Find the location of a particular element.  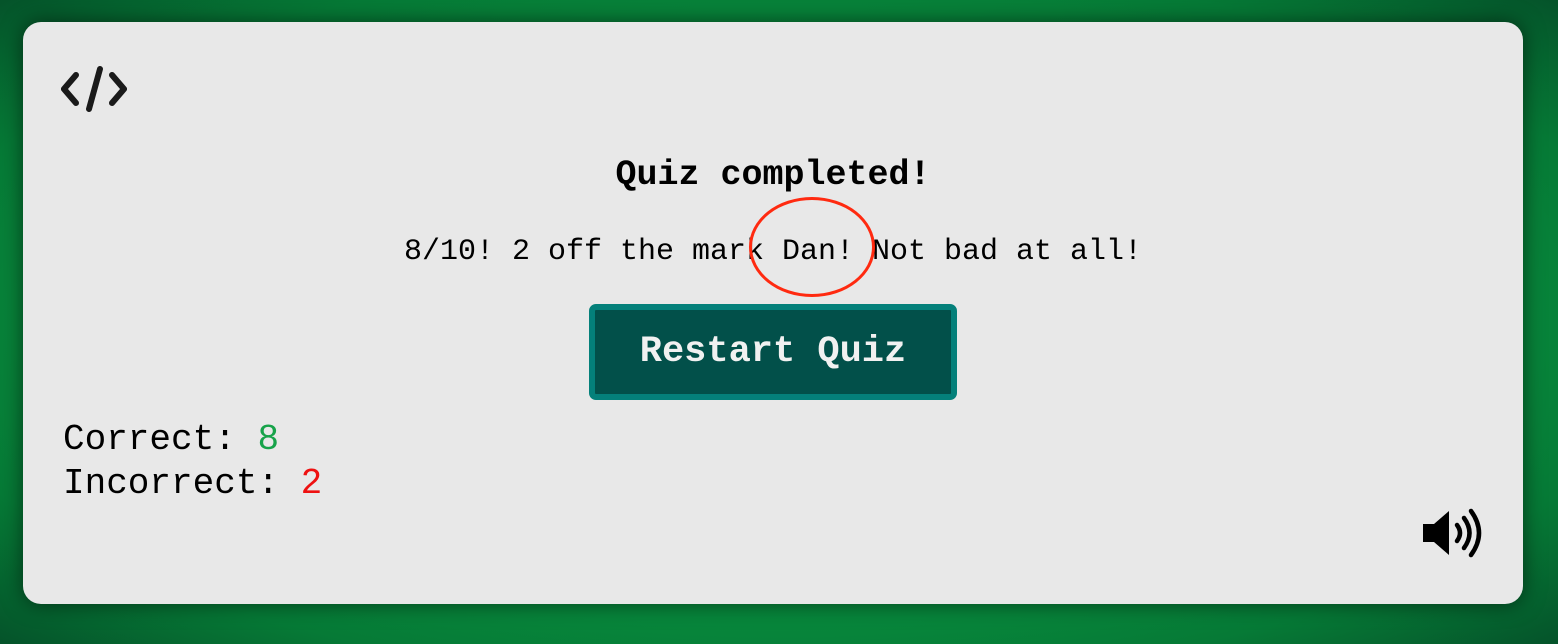

code-icon is located at coordinates (94, 89).